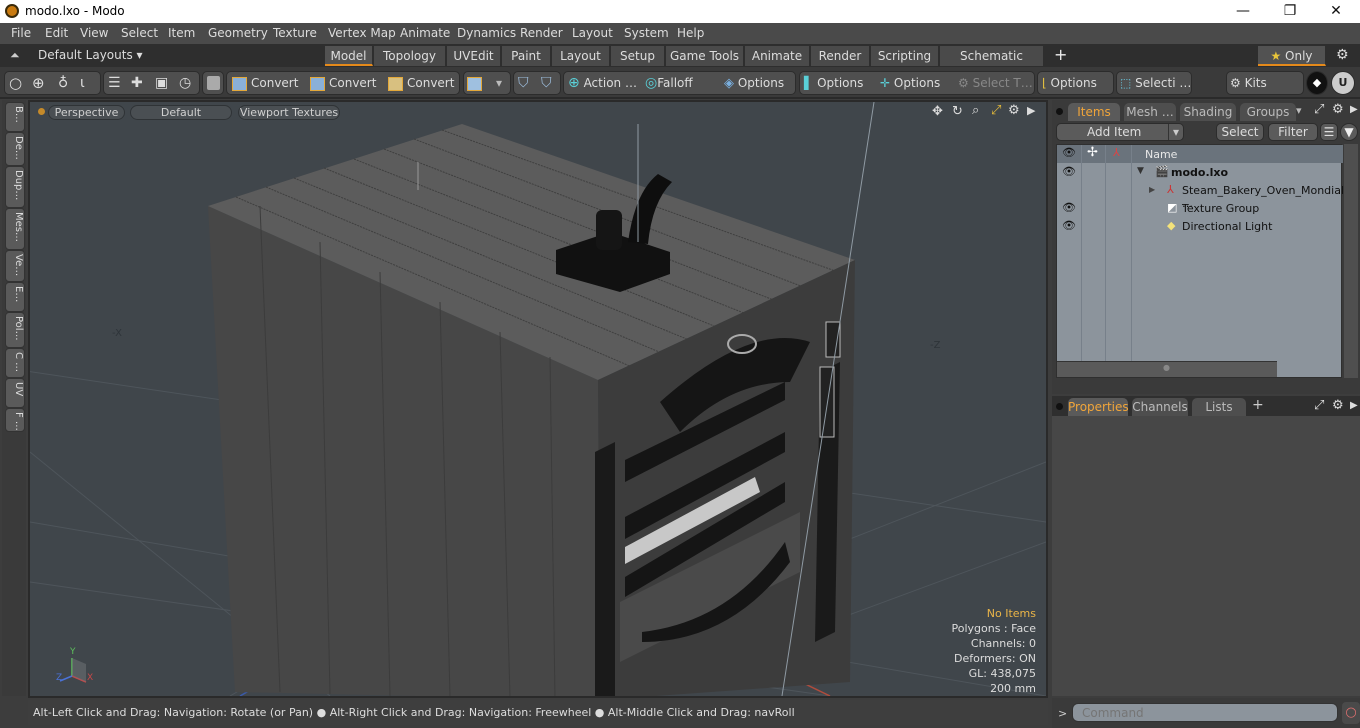 The height and width of the screenshot is (728, 1360). What do you see at coordinates (523, 83) in the screenshot?
I see `snap-icon: ⛉` at bounding box center [523, 83].